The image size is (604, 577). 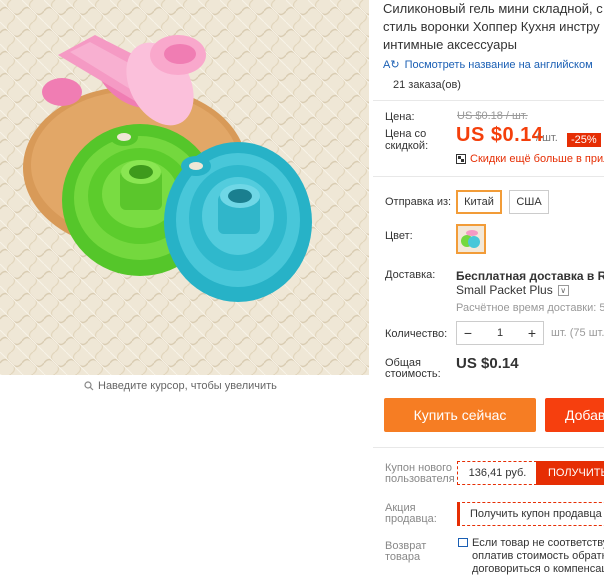 What do you see at coordinates (403, 557) in the screenshot?
I see `return-label-2: товара` at bounding box center [403, 557].